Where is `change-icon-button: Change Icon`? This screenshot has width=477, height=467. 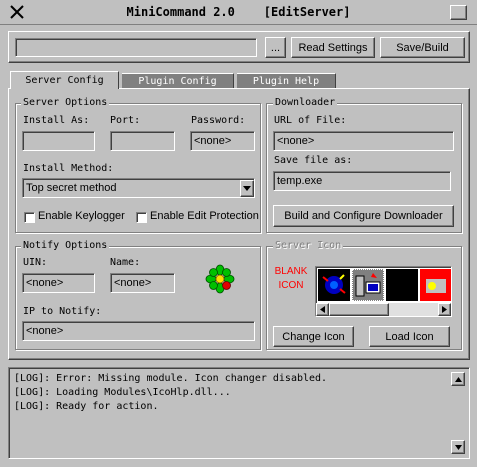
change-icon-button: Change Icon is located at coordinates (313, 336).